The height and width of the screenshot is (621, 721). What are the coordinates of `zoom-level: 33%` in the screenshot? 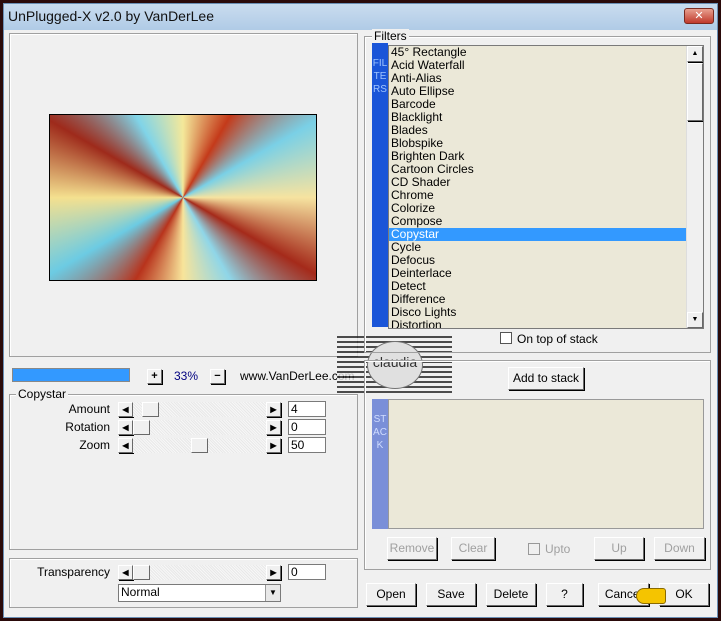 It's located at (186, 376).